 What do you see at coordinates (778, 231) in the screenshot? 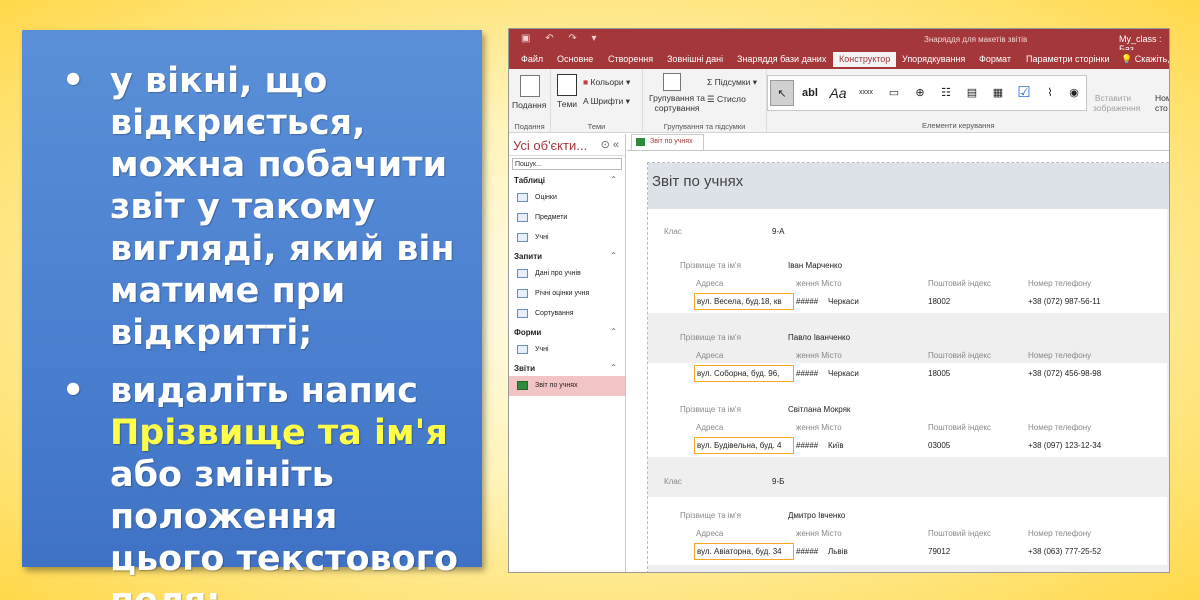
I see `class-value: 9-А` at bounding box center [778, 231].